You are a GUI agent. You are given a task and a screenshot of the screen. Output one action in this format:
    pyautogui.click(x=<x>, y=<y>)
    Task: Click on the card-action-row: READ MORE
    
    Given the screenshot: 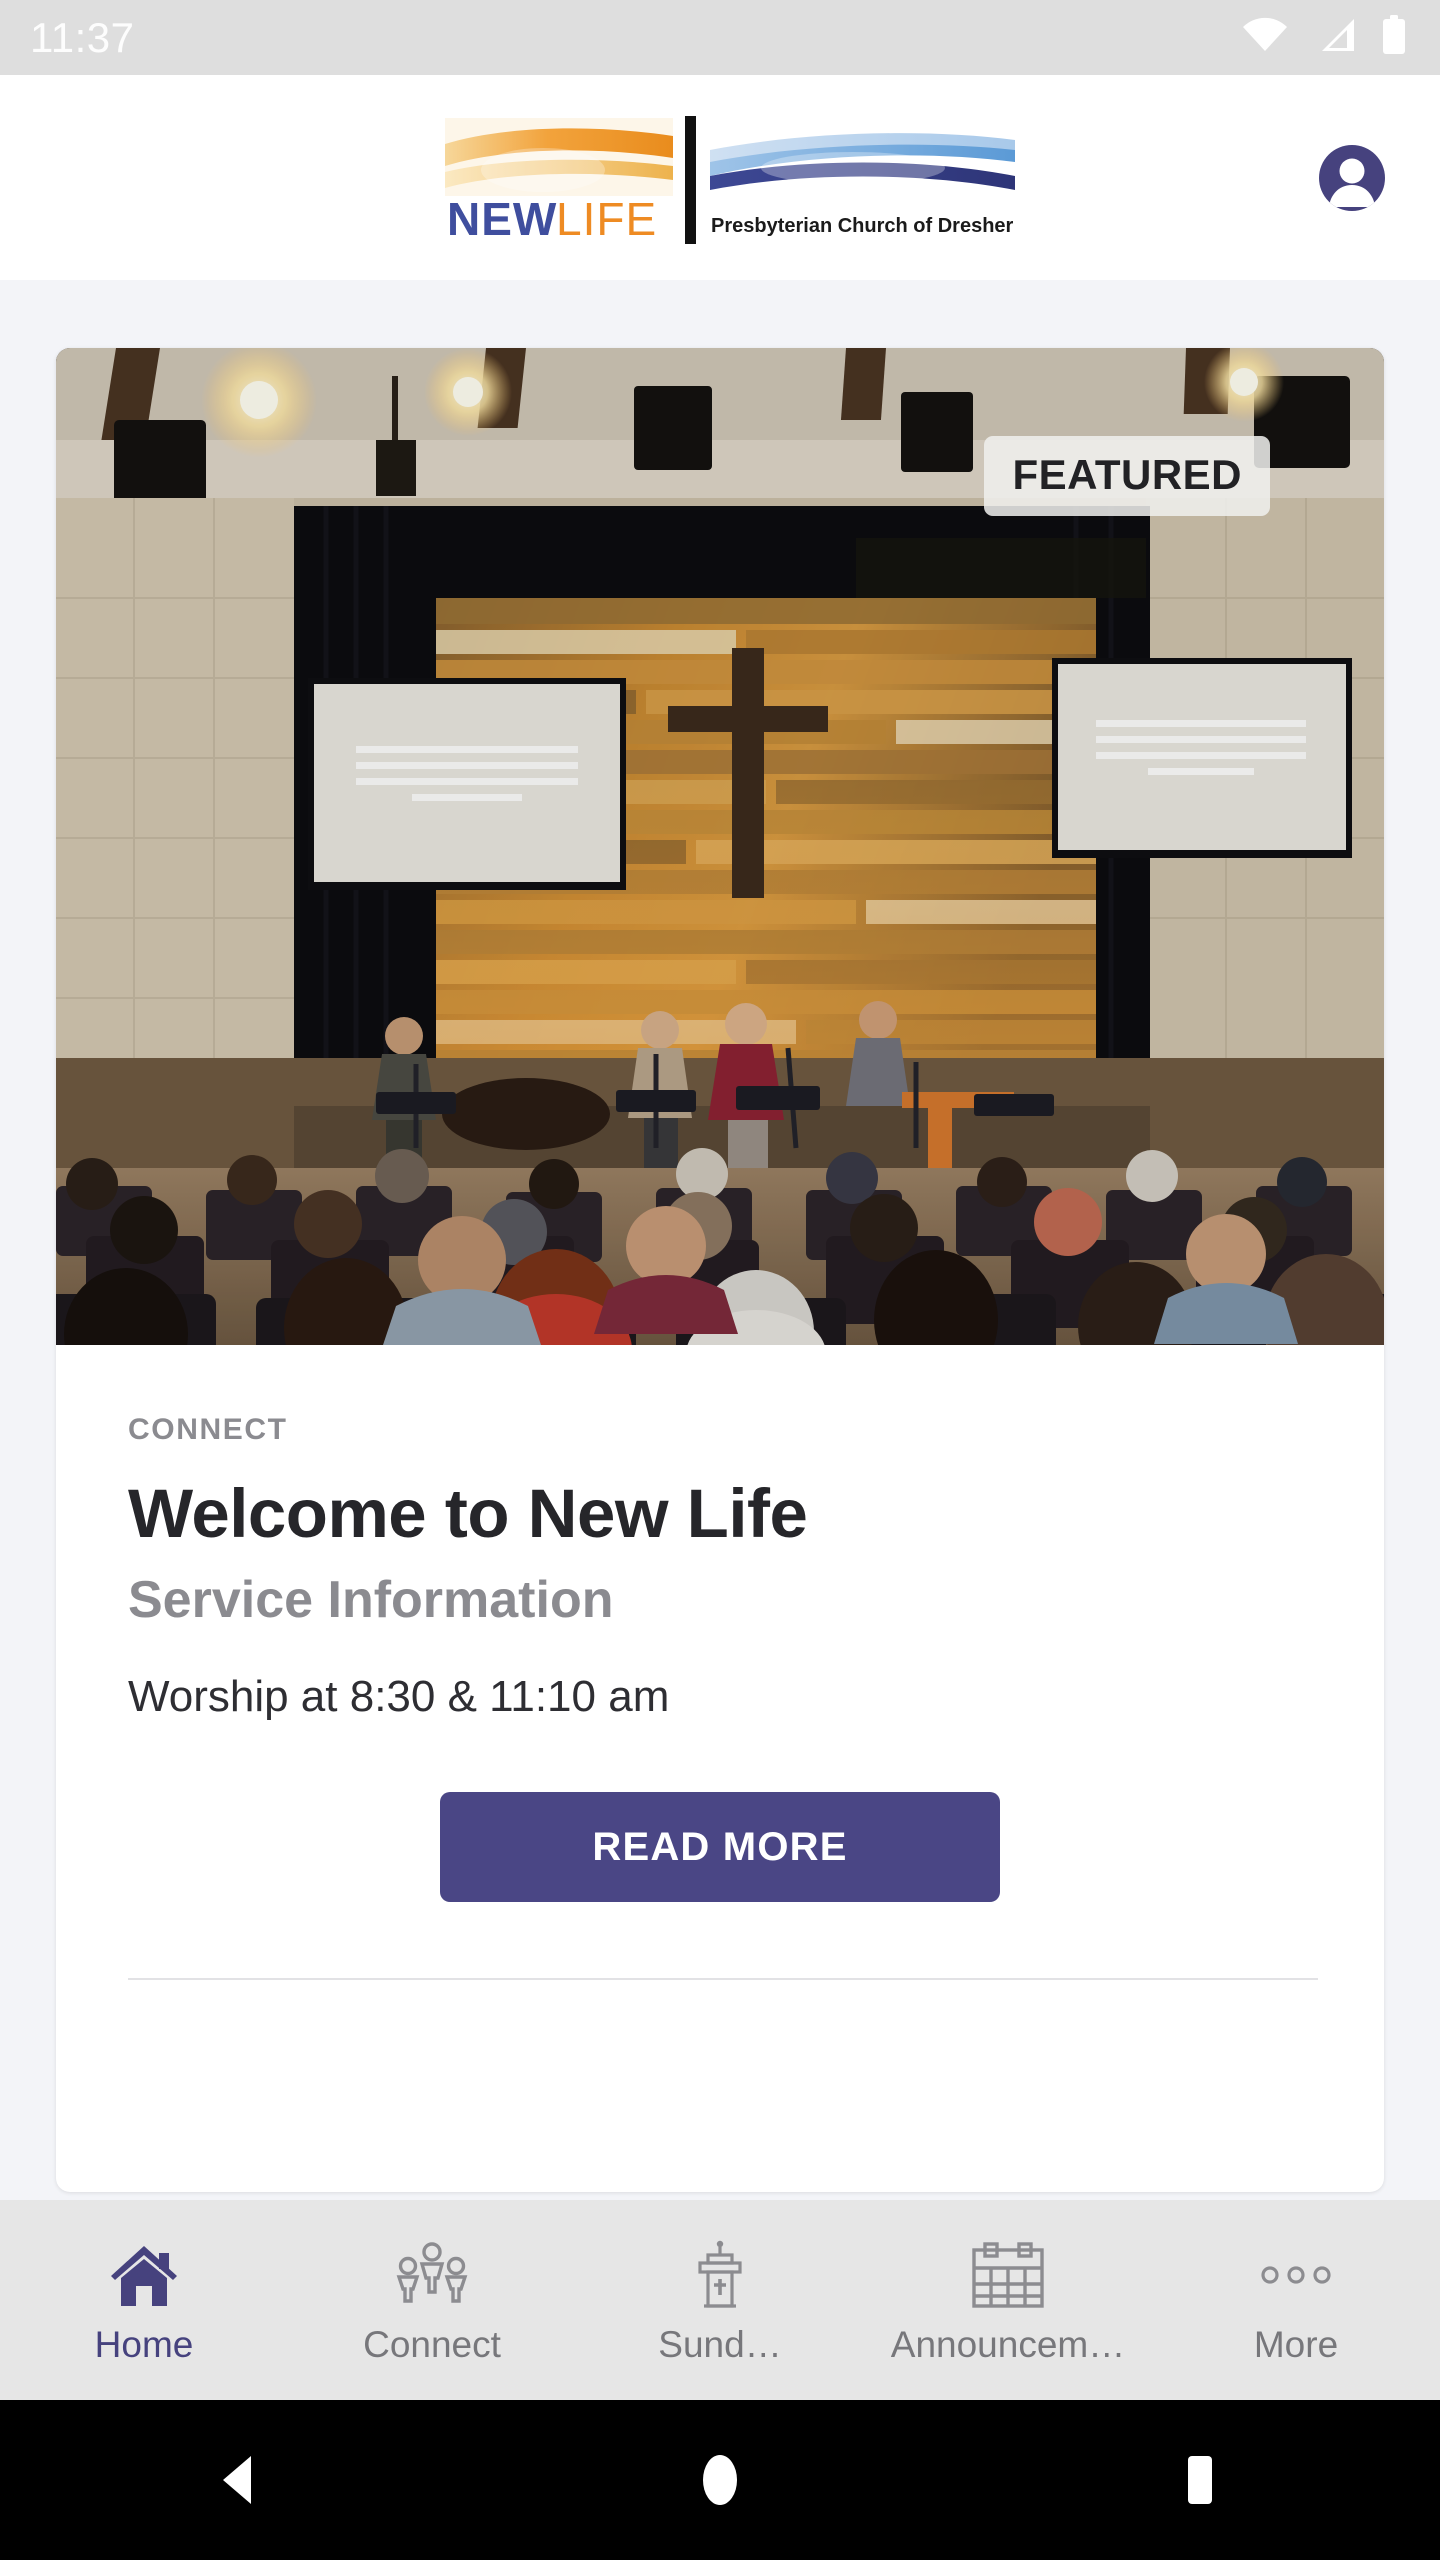 What is the action you would take?
    pyautogui.click(x=720, y=1847)
    